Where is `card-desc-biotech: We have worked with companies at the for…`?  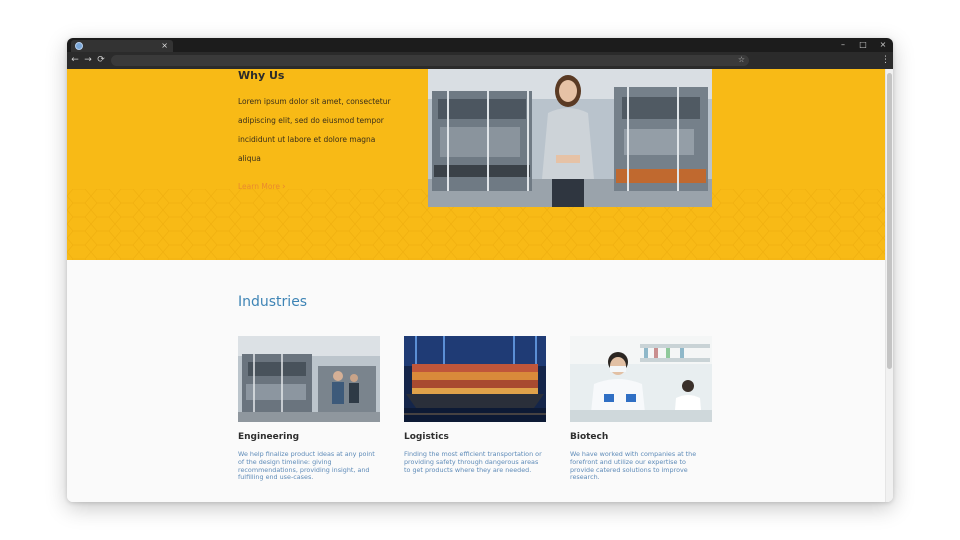 card-desc-biotech: We have worked with companies at the for… is located at coordinates (633, 466).